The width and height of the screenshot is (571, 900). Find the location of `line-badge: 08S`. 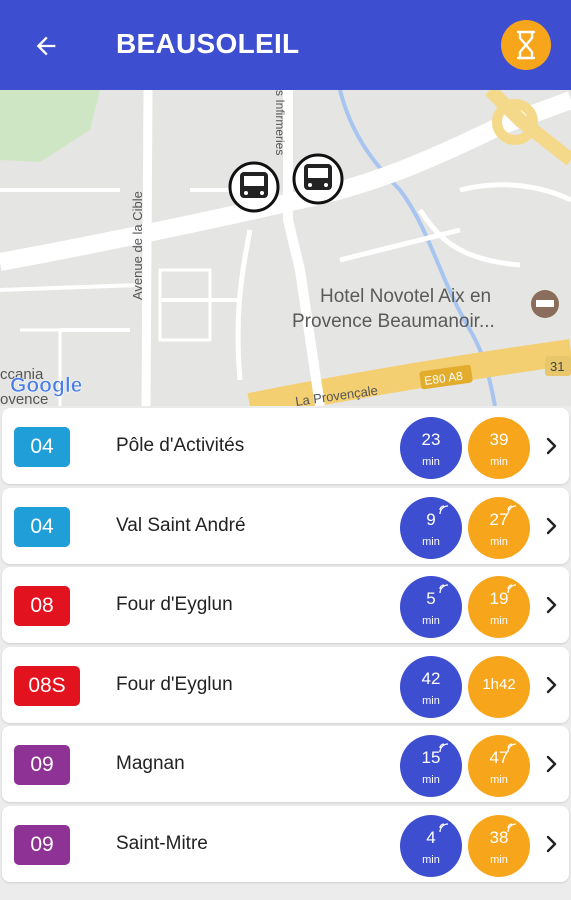

line-badge: 08S is located at coordinates (47, 685).